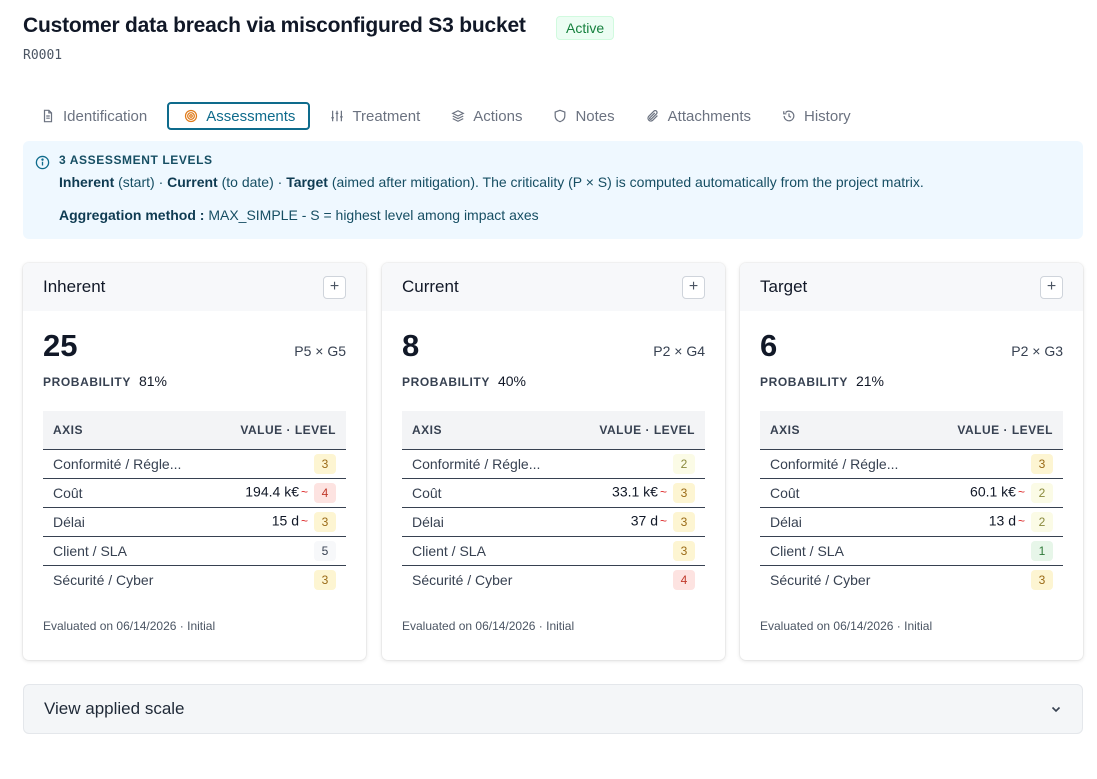 The image size is (1097, 779). I want to click on tab-label: Actions, so click(498, 116).